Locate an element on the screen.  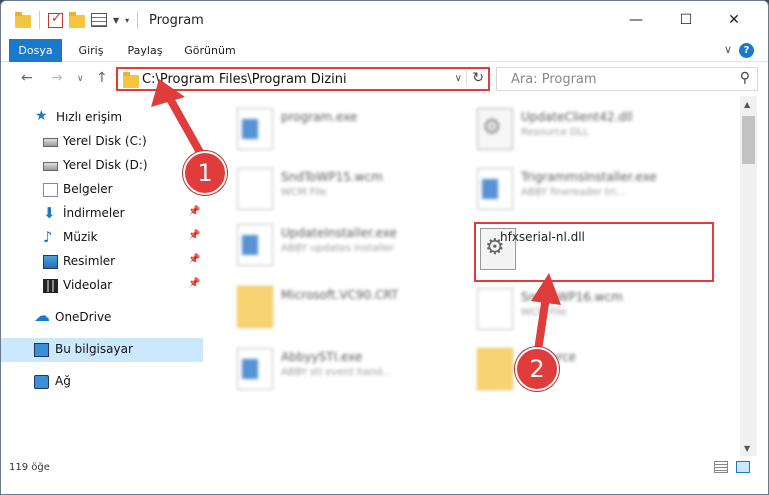
callout-badge-1: 1 is located at coordinates (205, 173).